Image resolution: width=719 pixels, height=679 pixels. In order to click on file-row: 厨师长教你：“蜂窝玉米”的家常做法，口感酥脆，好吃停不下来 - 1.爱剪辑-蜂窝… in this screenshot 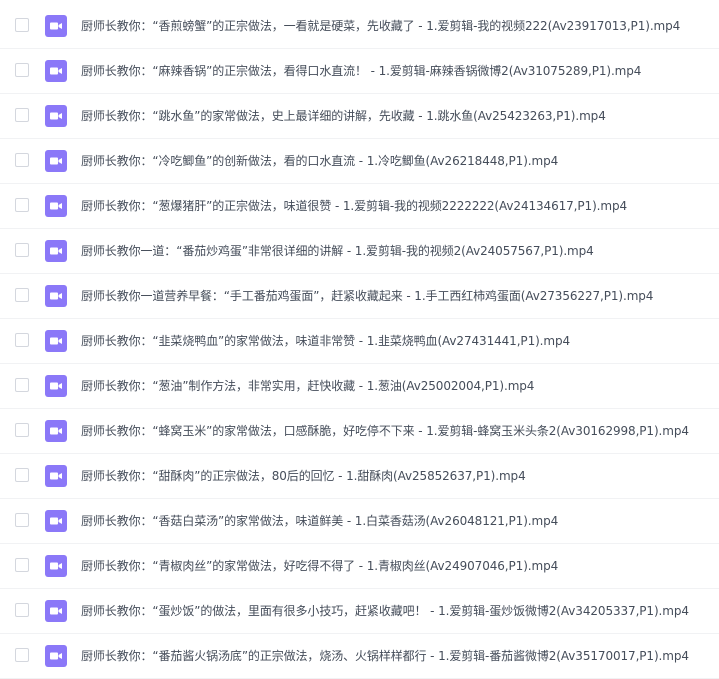, I will do `click(359, 431)`.